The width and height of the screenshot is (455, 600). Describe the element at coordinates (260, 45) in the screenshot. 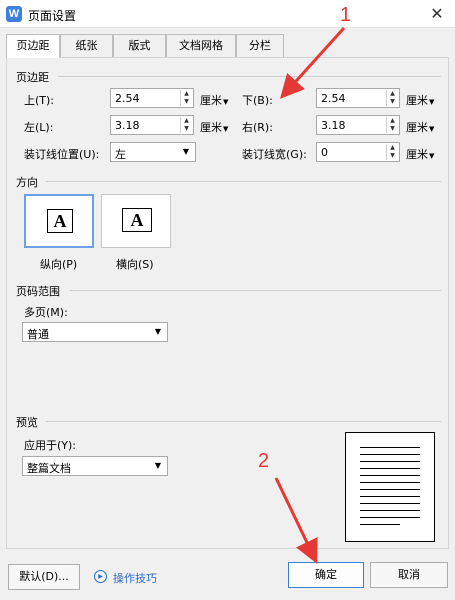

I see `tab-columns: 分栏` at that location.